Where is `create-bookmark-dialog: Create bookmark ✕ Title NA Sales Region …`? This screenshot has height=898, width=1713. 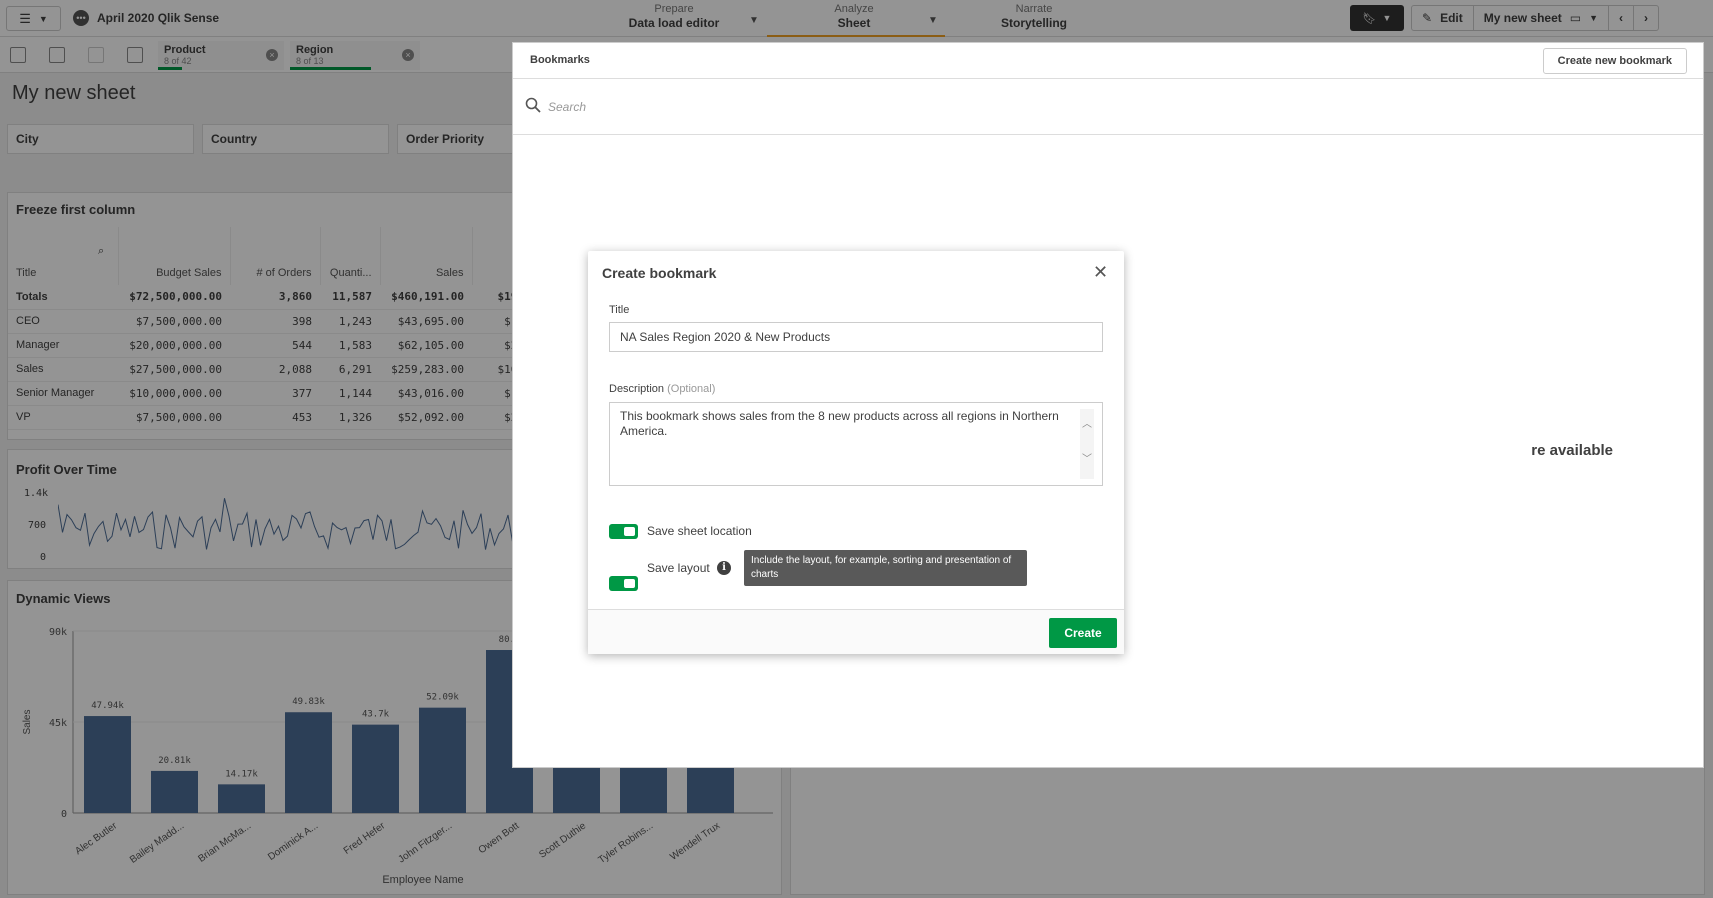
create-bookmark-dialog: Create bookmark ✕ Title NA Sales Region … is located at coordinates (856, 452).